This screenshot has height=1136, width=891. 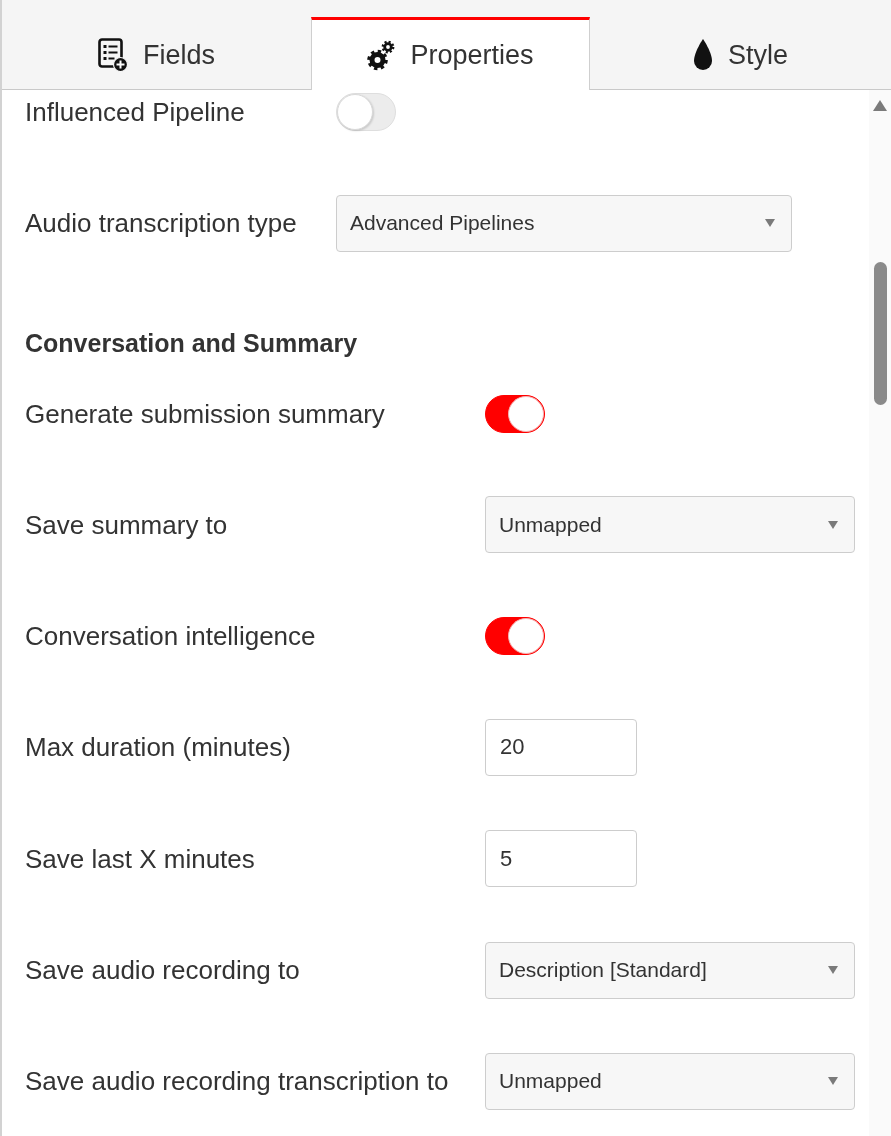 I want to click on drop-icon, so click(x=703, y=55).